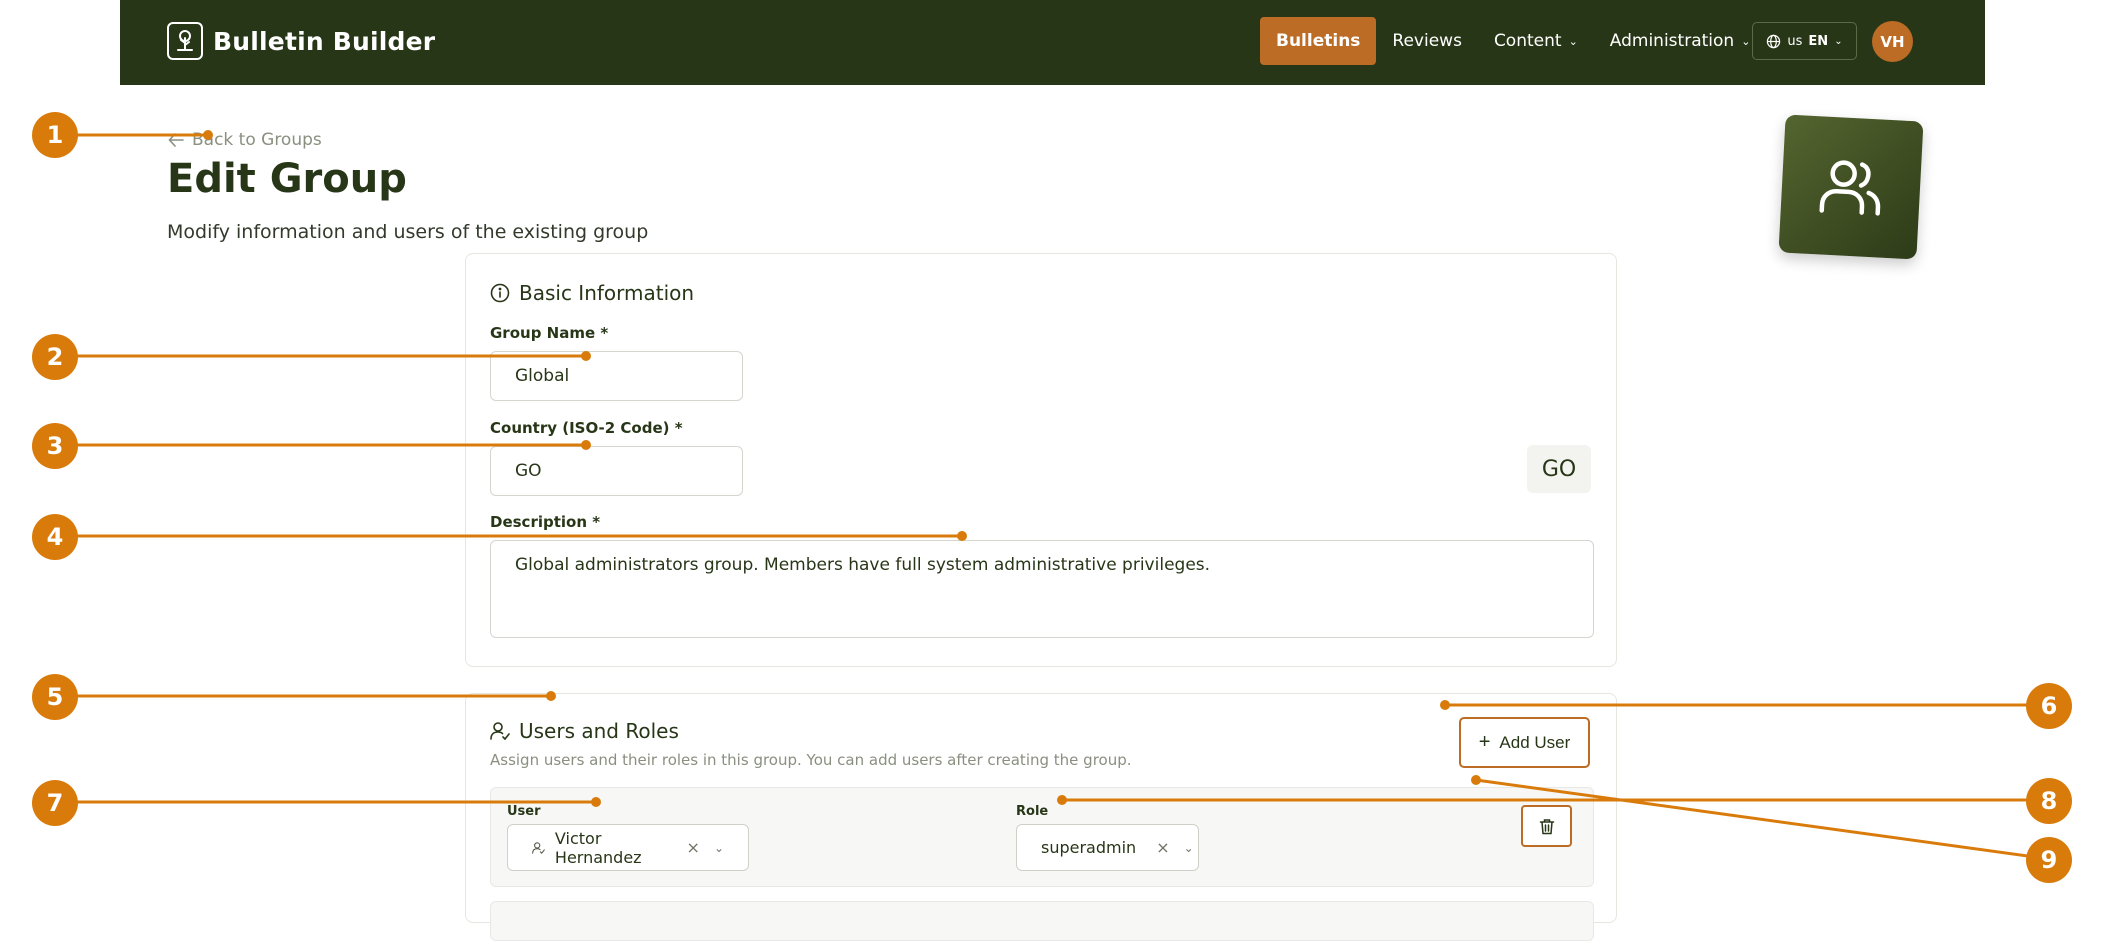 The width and height of the screenshot is (2104, 941). What do you see at coordinates (2049, 860) in the screenshot?
I see `callout-marker-9: 9` at bounding box center [2049, 860].